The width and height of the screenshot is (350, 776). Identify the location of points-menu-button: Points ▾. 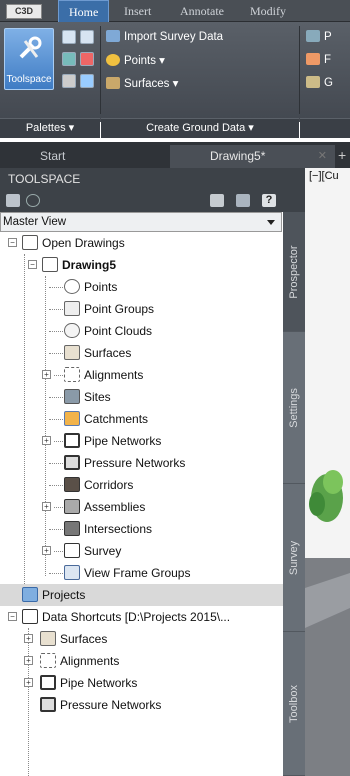
(135, 60).